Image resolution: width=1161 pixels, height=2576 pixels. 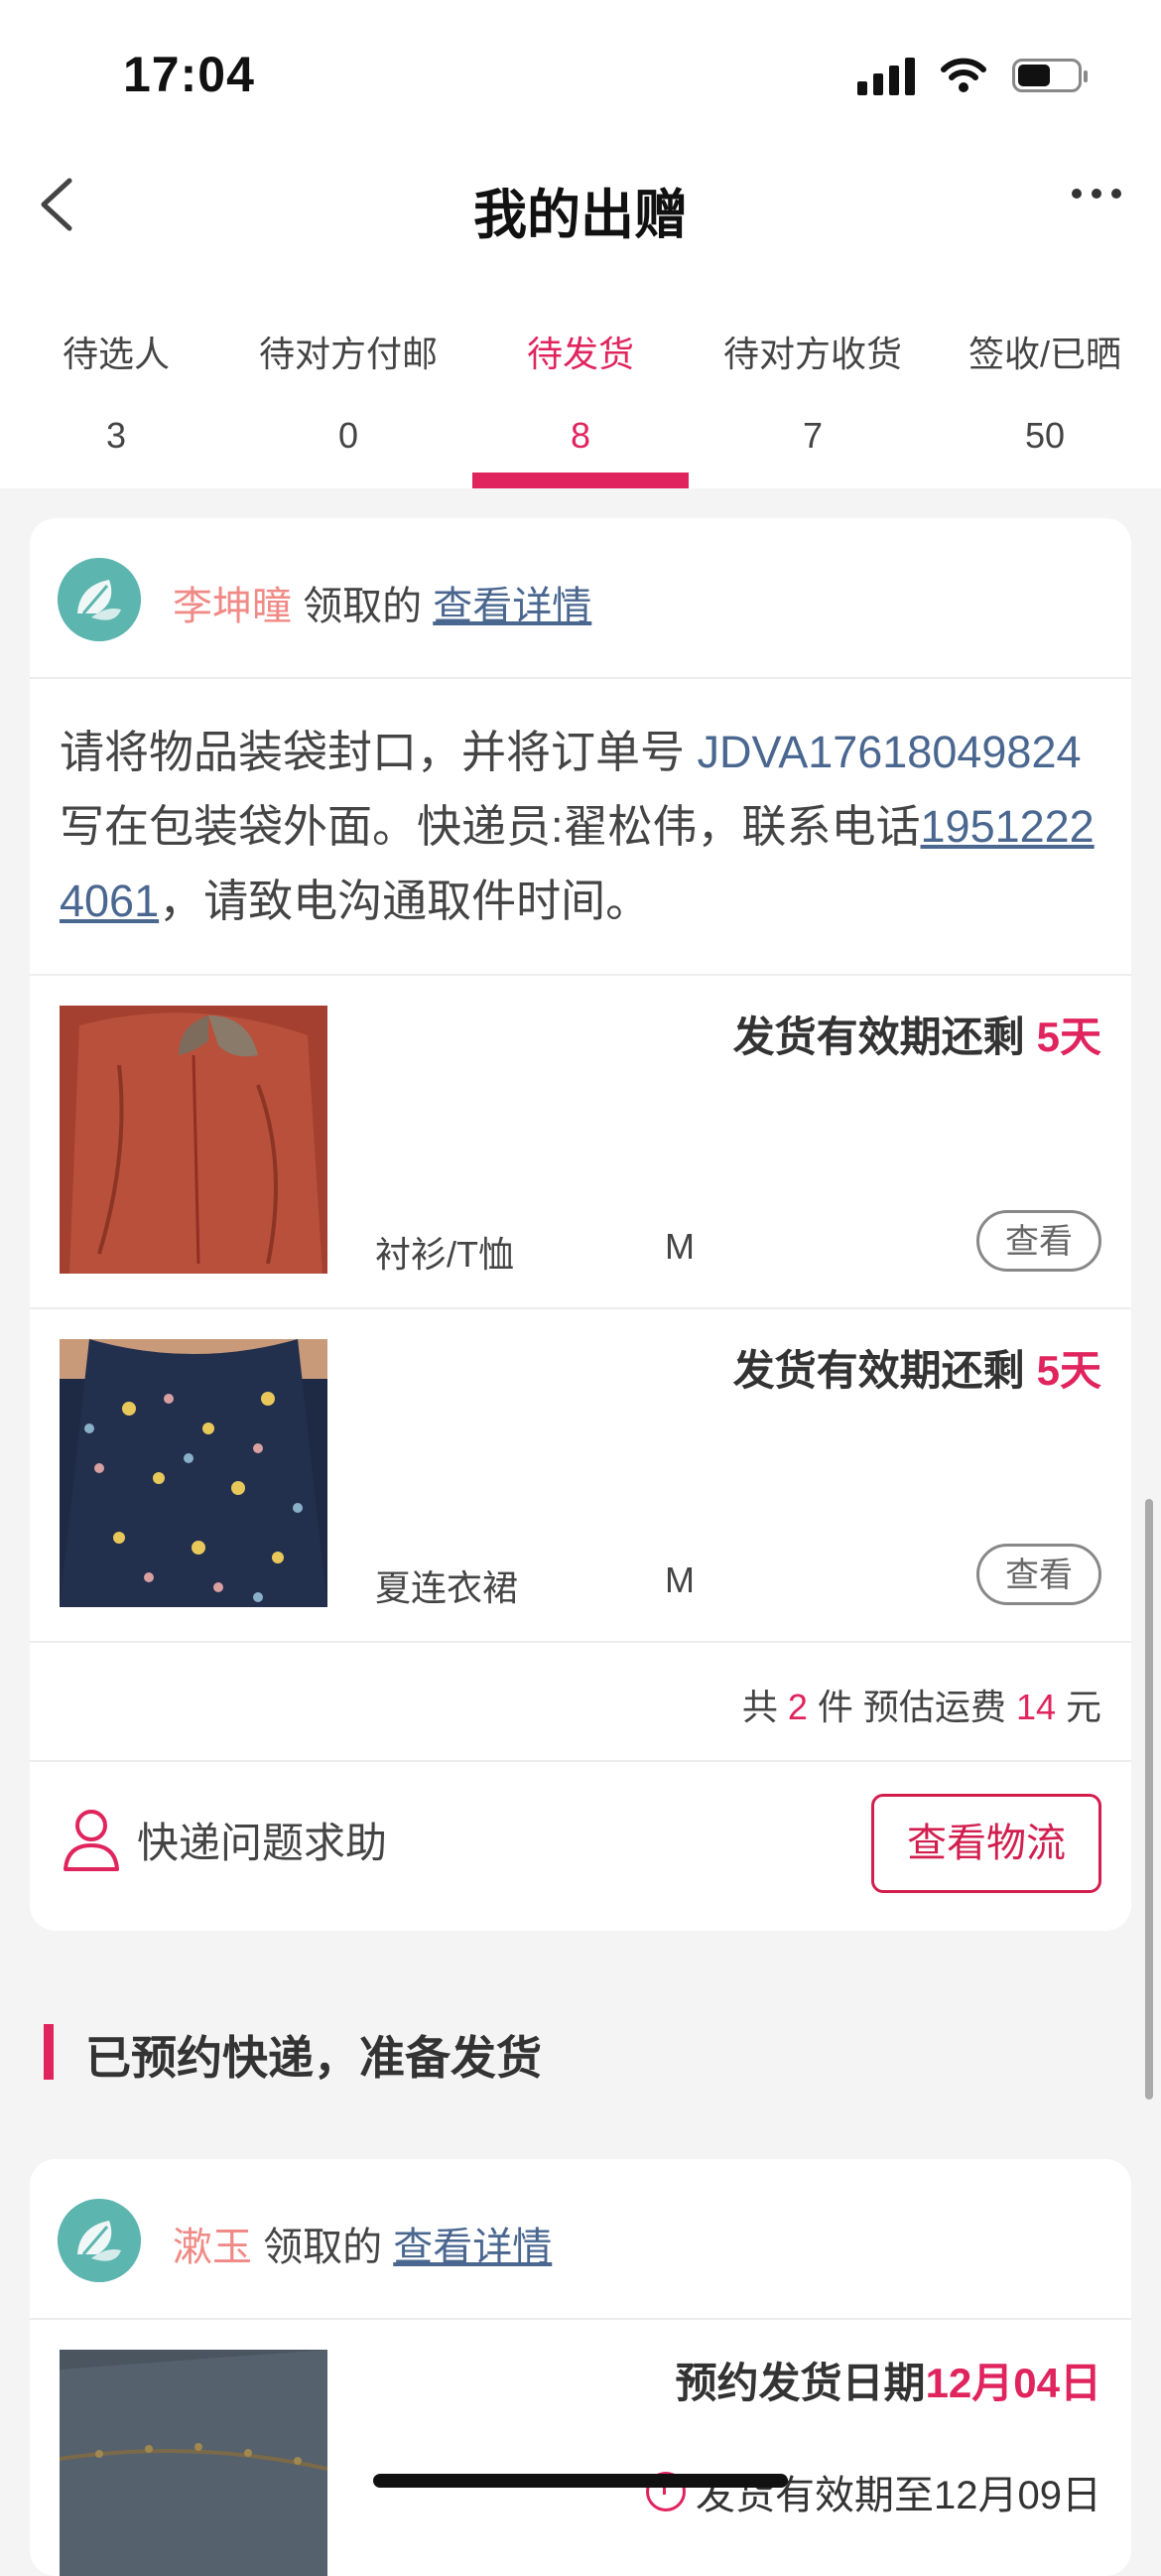 I want to click on summary-text: 共2件 预估运费 14 元, so click(x=921, y=1704).